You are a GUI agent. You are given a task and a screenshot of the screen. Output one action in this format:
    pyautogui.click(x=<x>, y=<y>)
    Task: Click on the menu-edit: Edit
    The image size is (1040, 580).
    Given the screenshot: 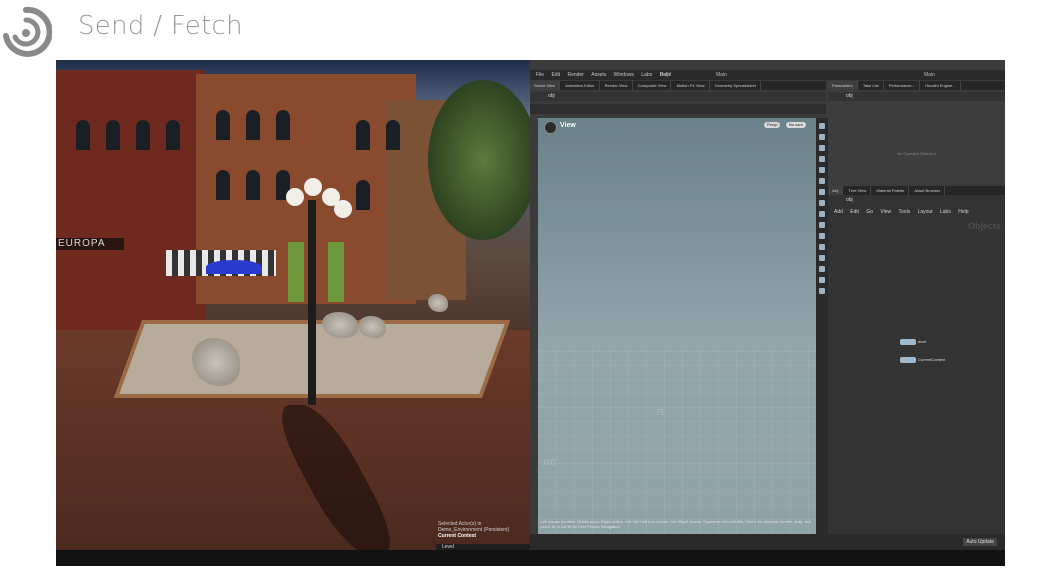 What is the action you would take?
    pyautogui.click(x=555, y=75)
    